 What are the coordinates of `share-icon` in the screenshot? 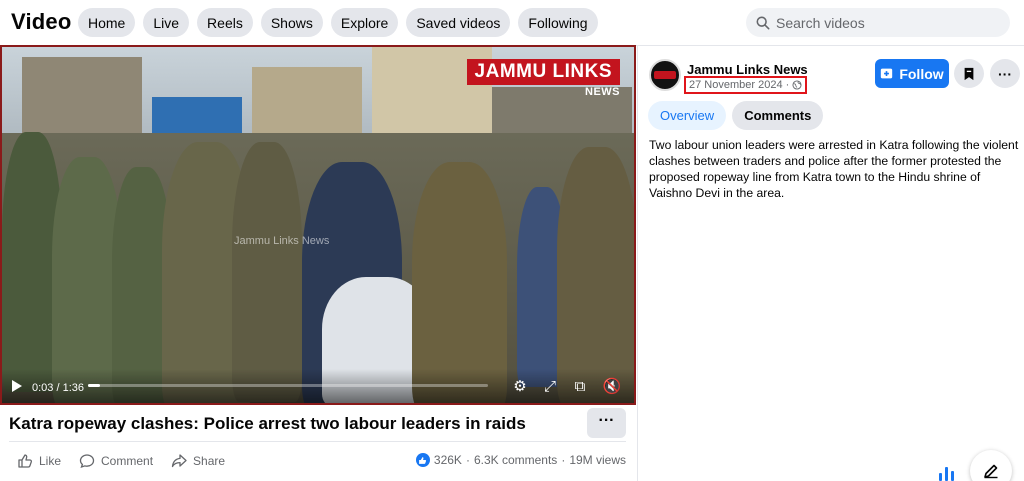 It's located at (179, 461).